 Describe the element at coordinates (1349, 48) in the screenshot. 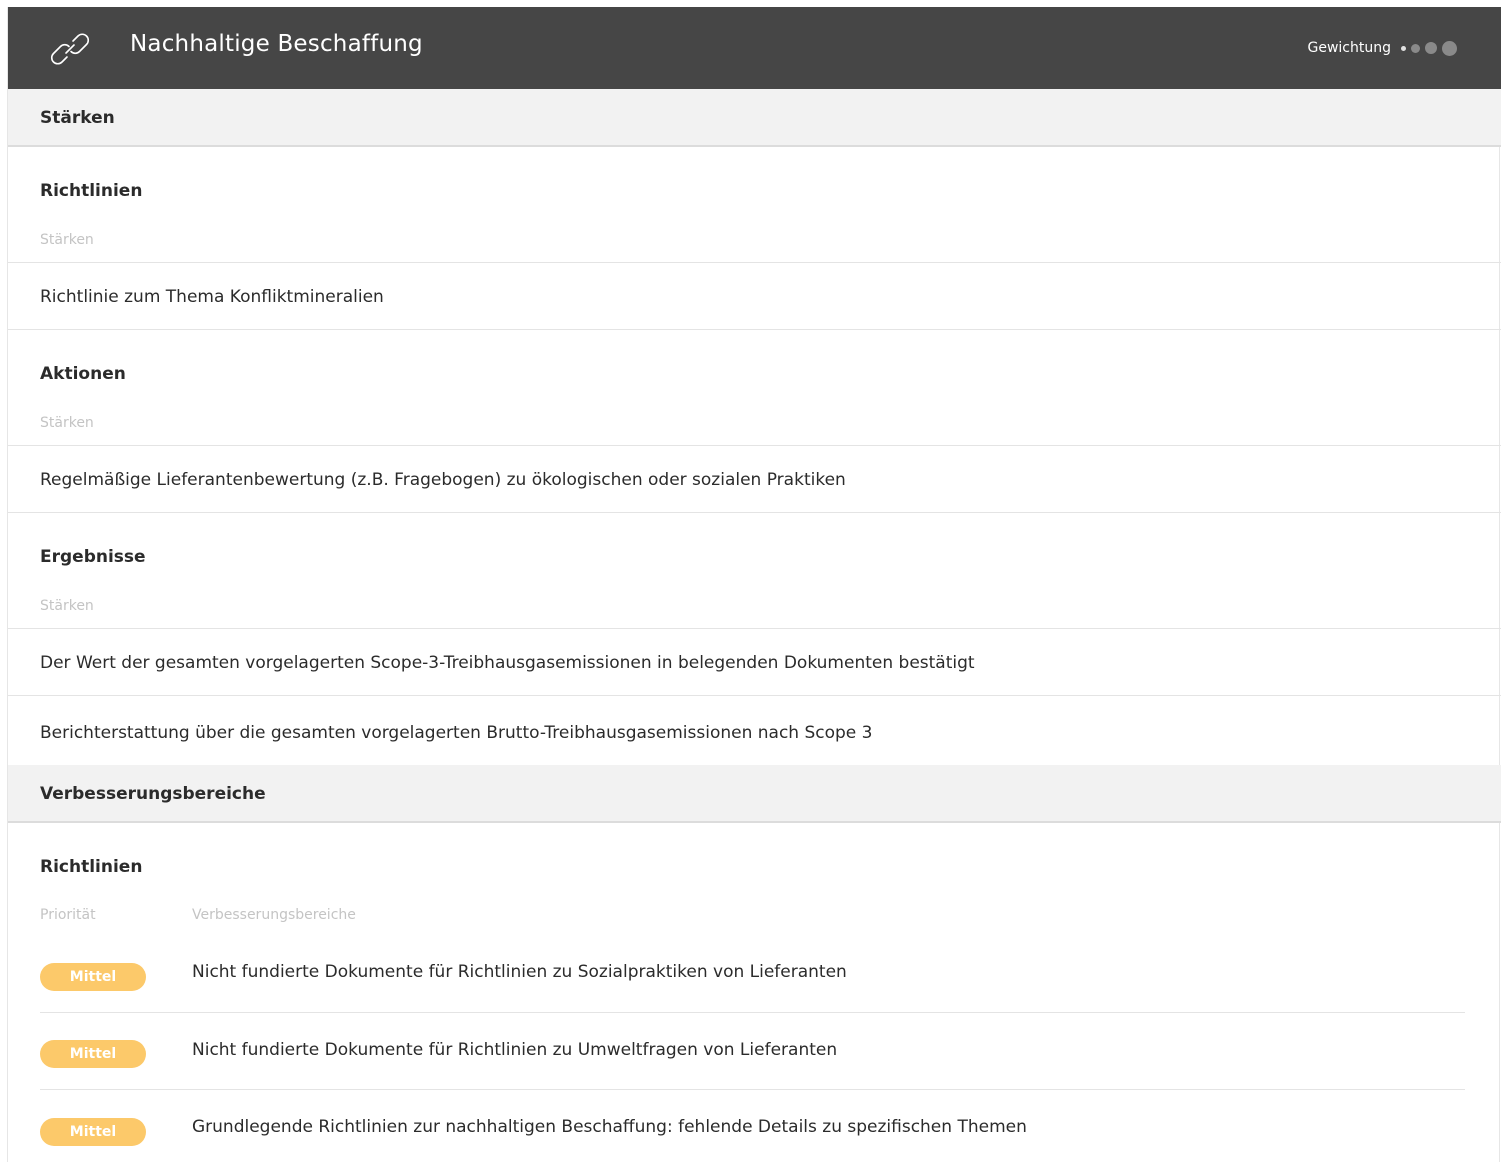

I see `weighting-label: Gewichtung` at that location.